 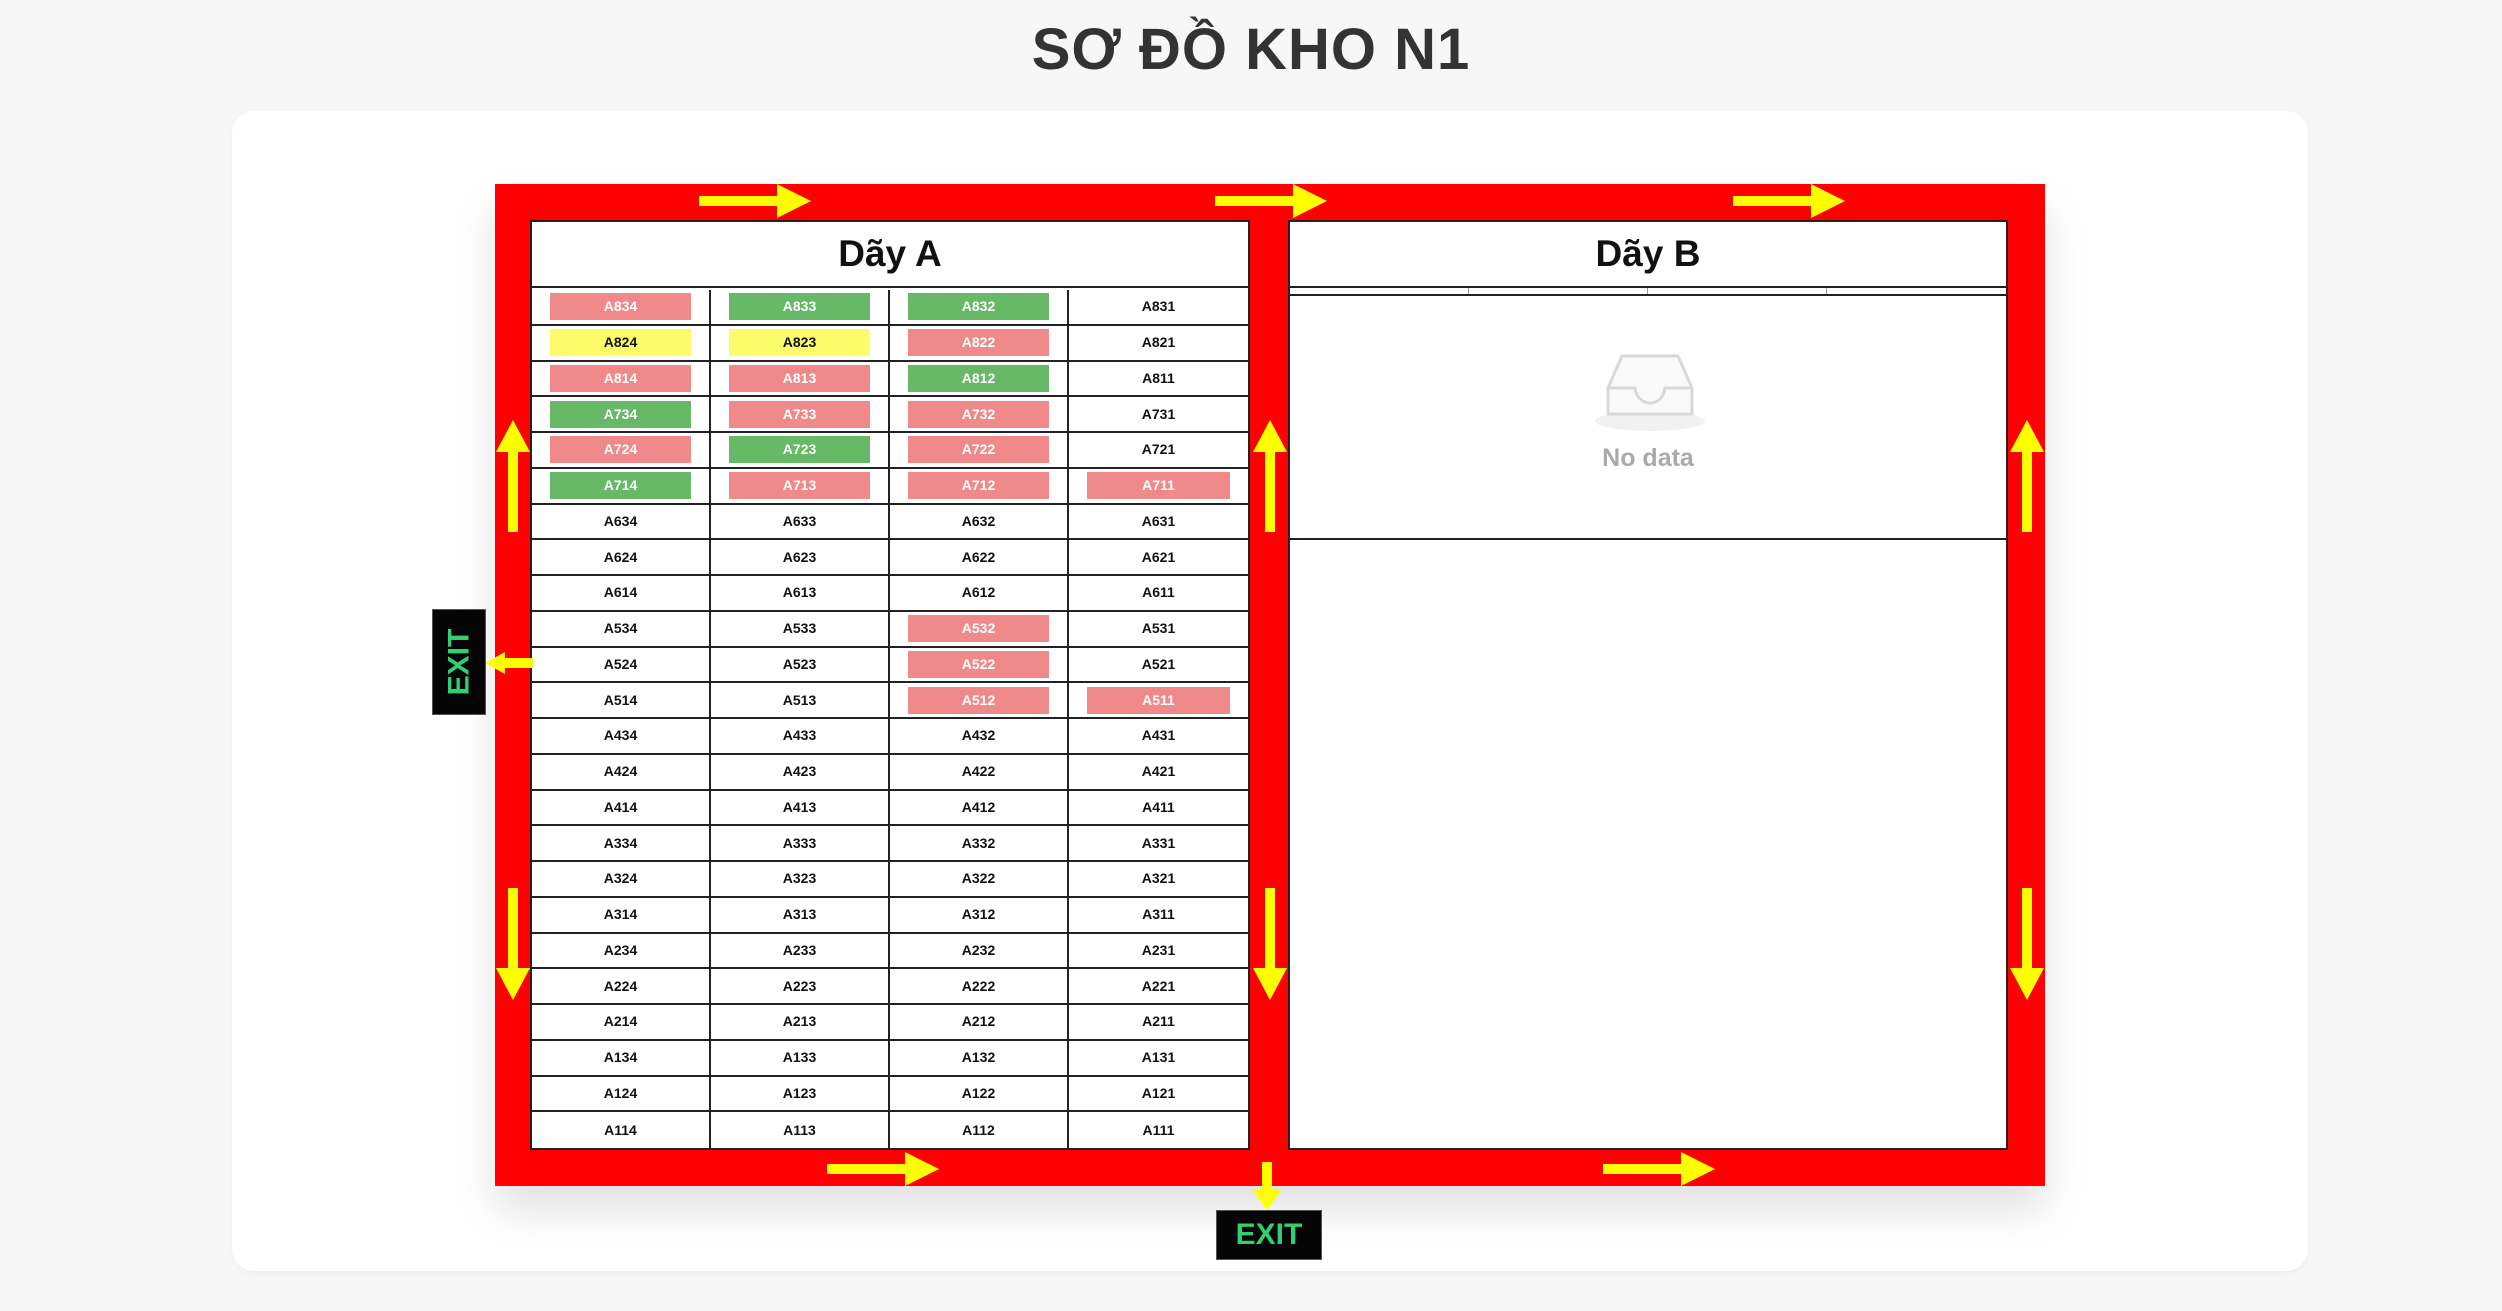 What do you see at coordinates (978, 807) in the screenshot?
I see `rack-slot: A412` at bounding box center [978, 807].